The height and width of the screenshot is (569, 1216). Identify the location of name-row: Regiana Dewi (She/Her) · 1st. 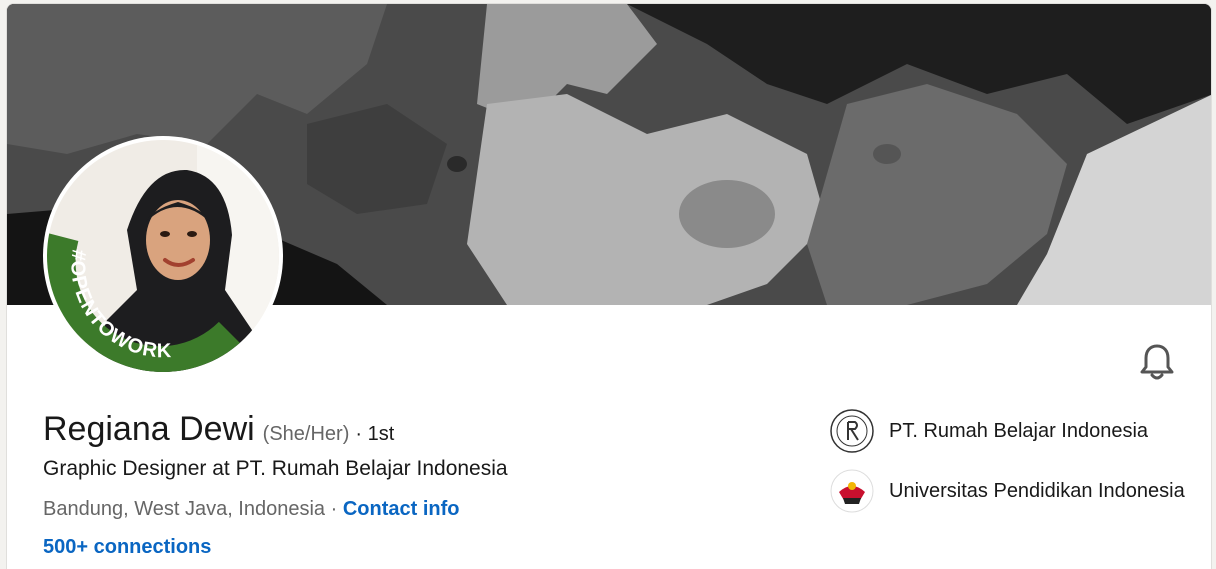
(218, 429).